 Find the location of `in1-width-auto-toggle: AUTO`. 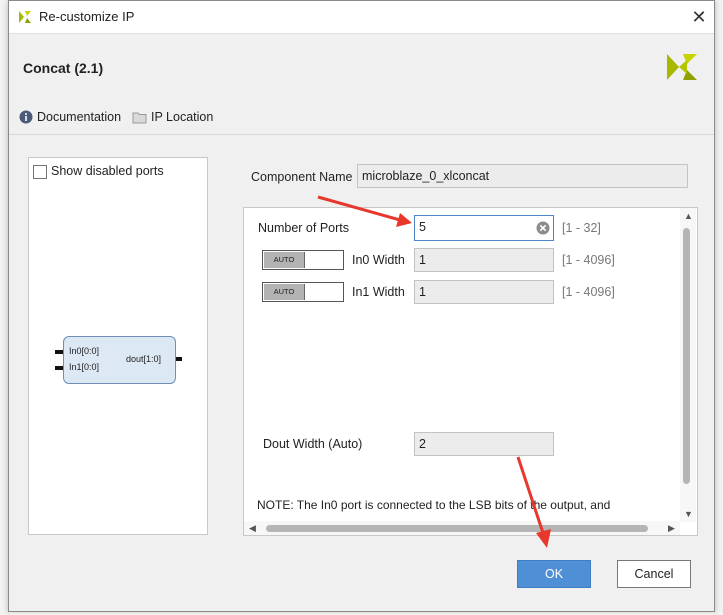

in1-width-auto-toggle: AUTO is located at coordinates (303, 292).